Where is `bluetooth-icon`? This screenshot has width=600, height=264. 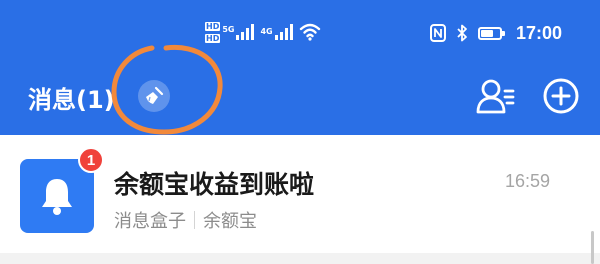 bluetooth-icon is located at coordinates (462, 33).